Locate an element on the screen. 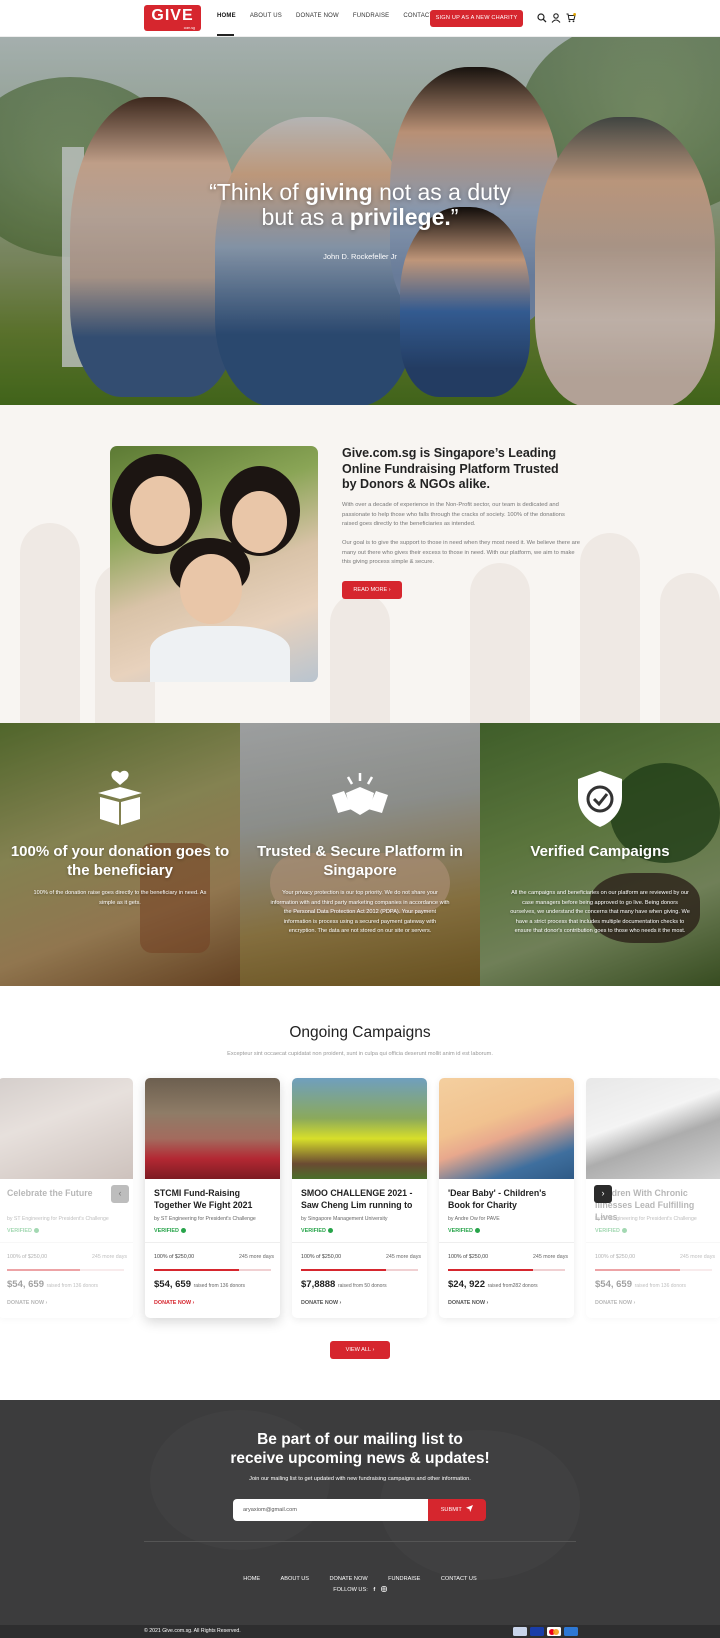 The image size is (720, 1638). view-all-button: VIEW ALL › is located at coordinates (360, 1350).